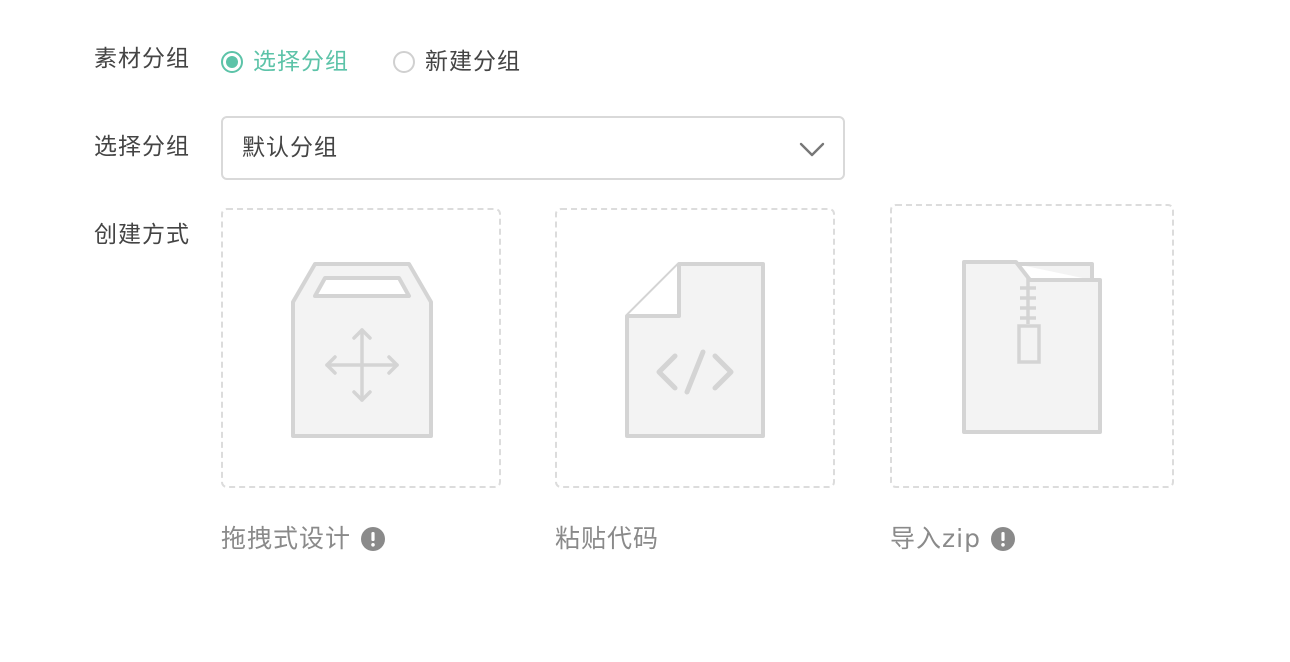  I want to click on import-zip-caption: 导入zip, so click(952, 538).